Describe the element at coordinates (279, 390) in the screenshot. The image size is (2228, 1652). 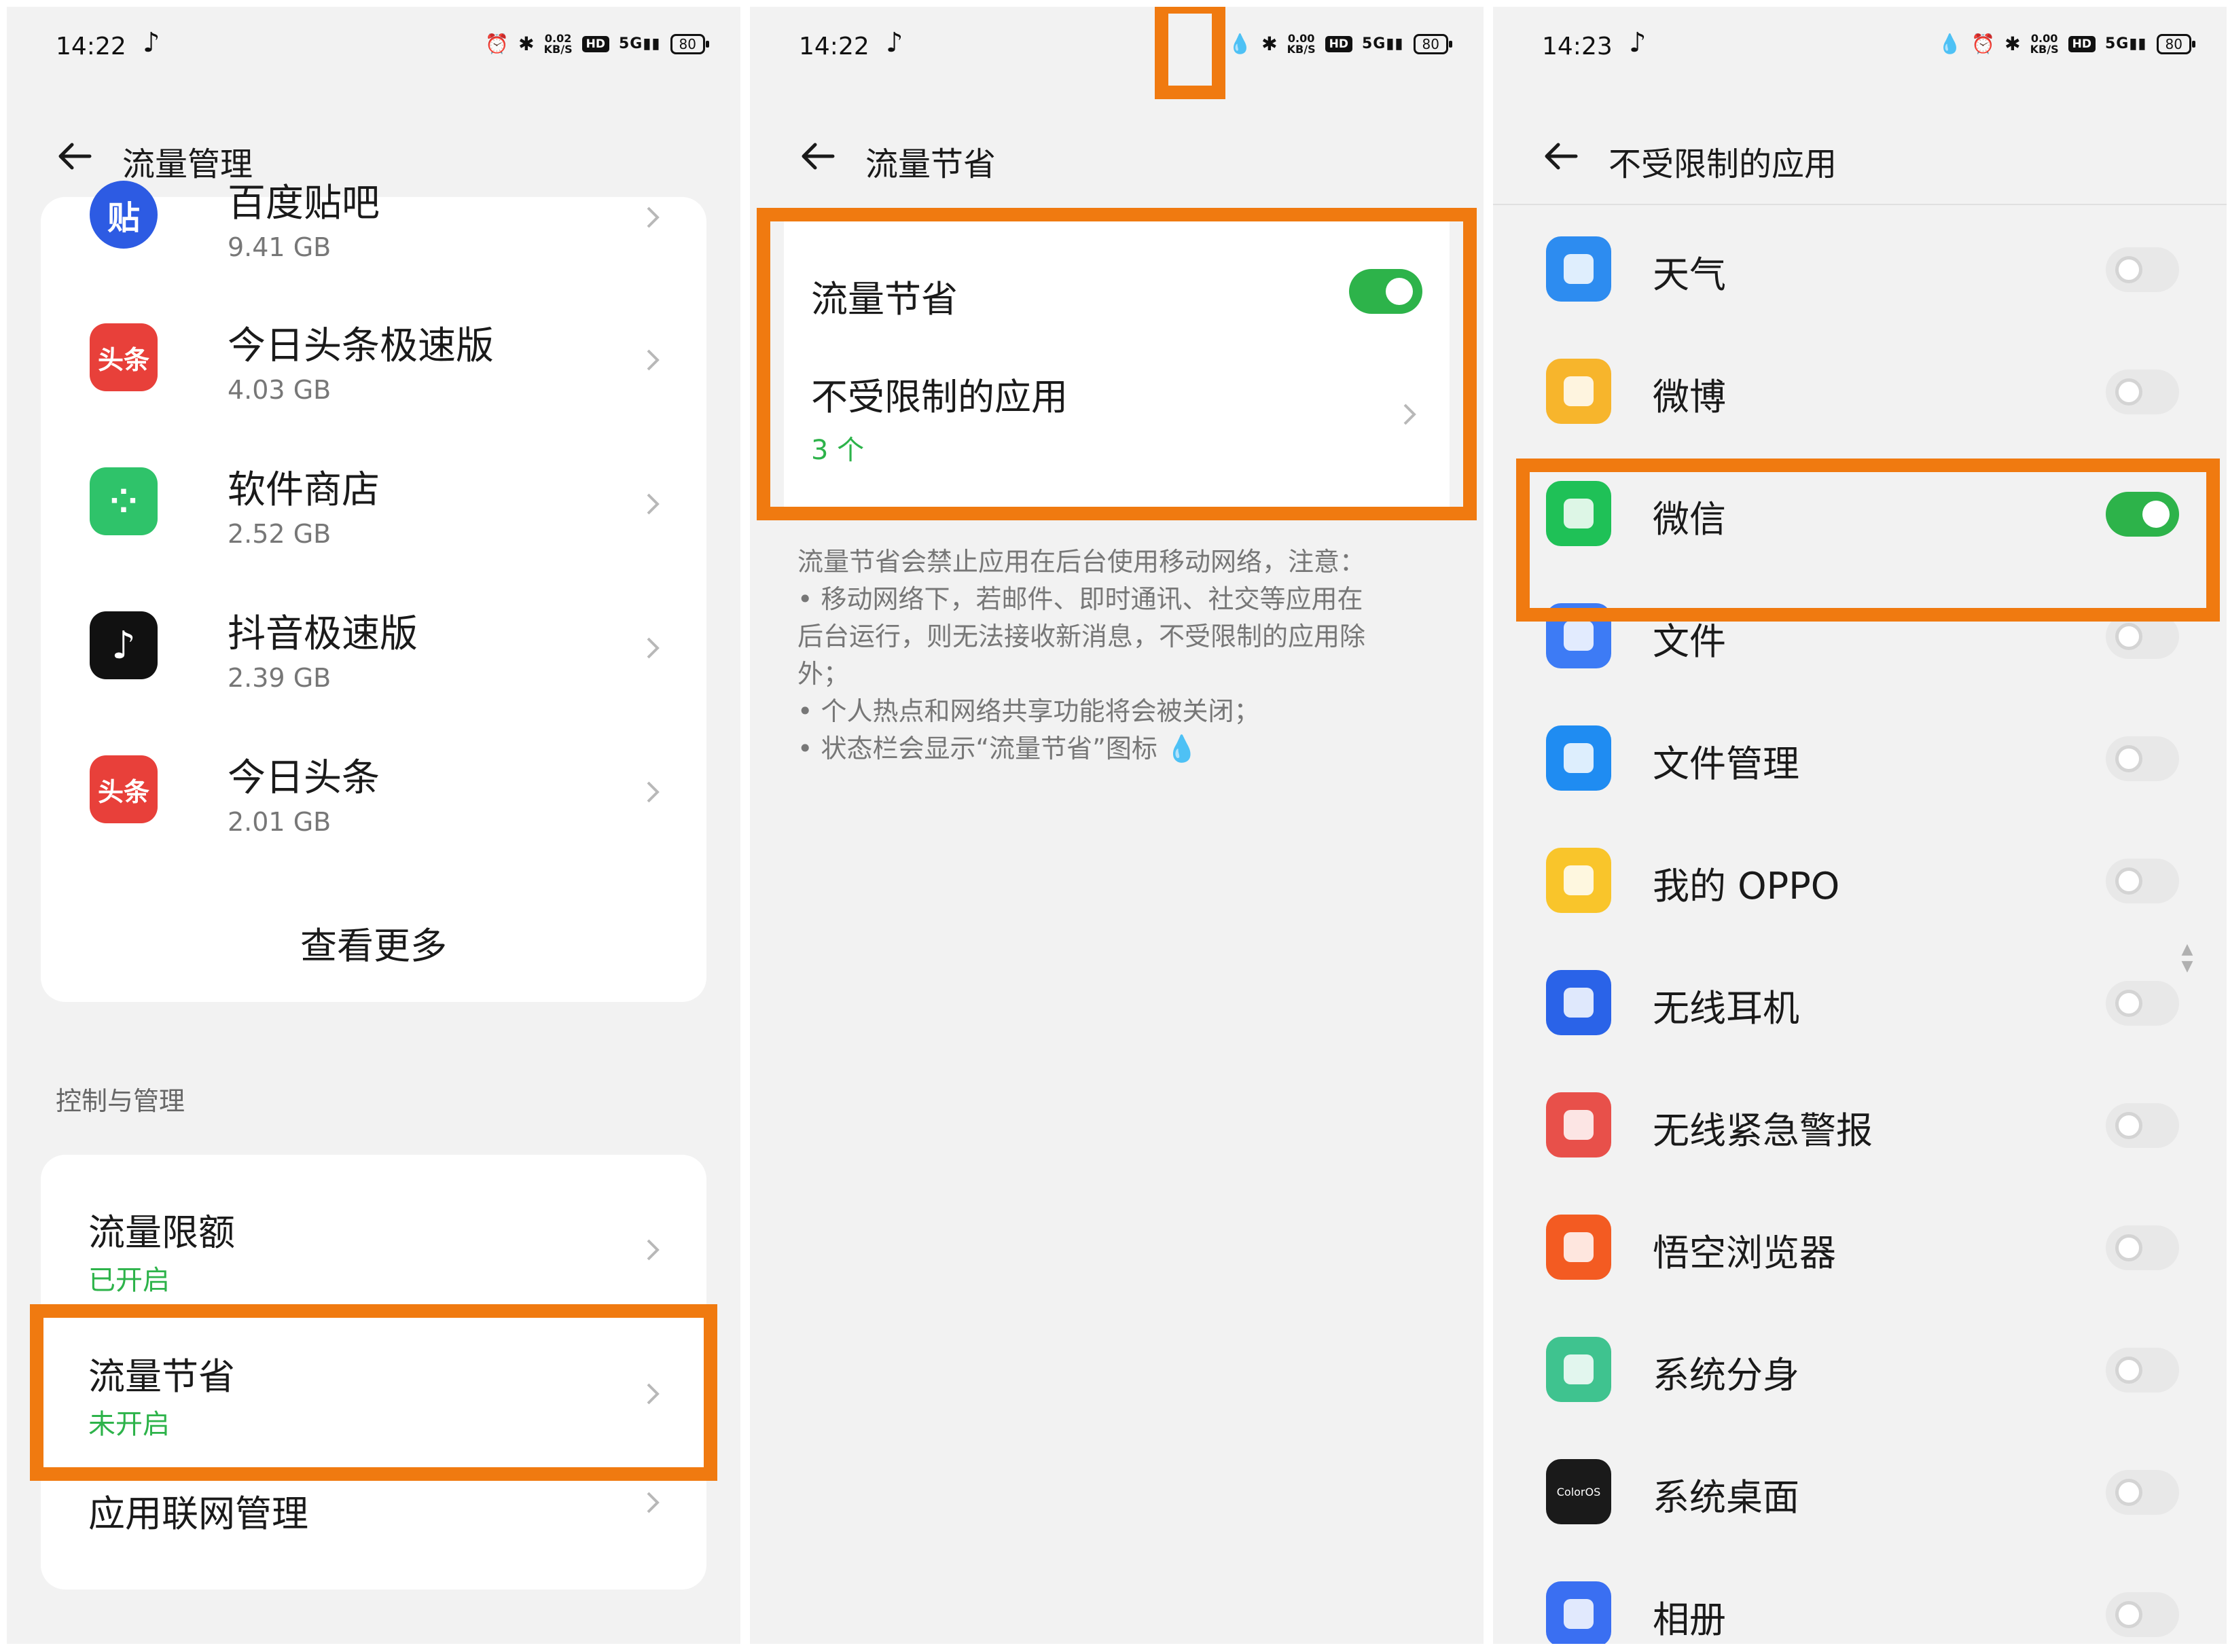
I see `app-usage: 4.03 GB` at that location.